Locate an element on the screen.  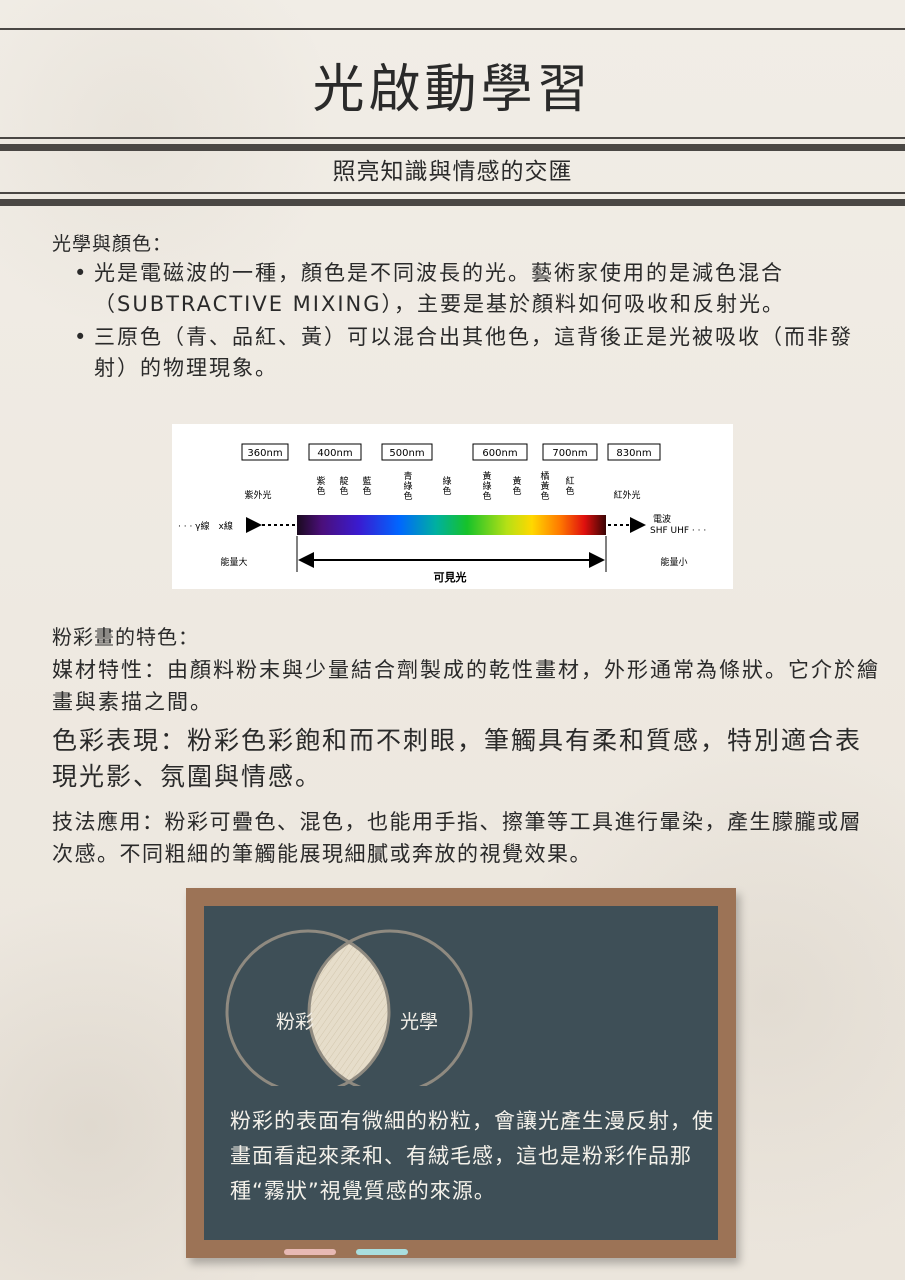
optics-heading: 光學與顏色： is located at coordinates (112, 244).